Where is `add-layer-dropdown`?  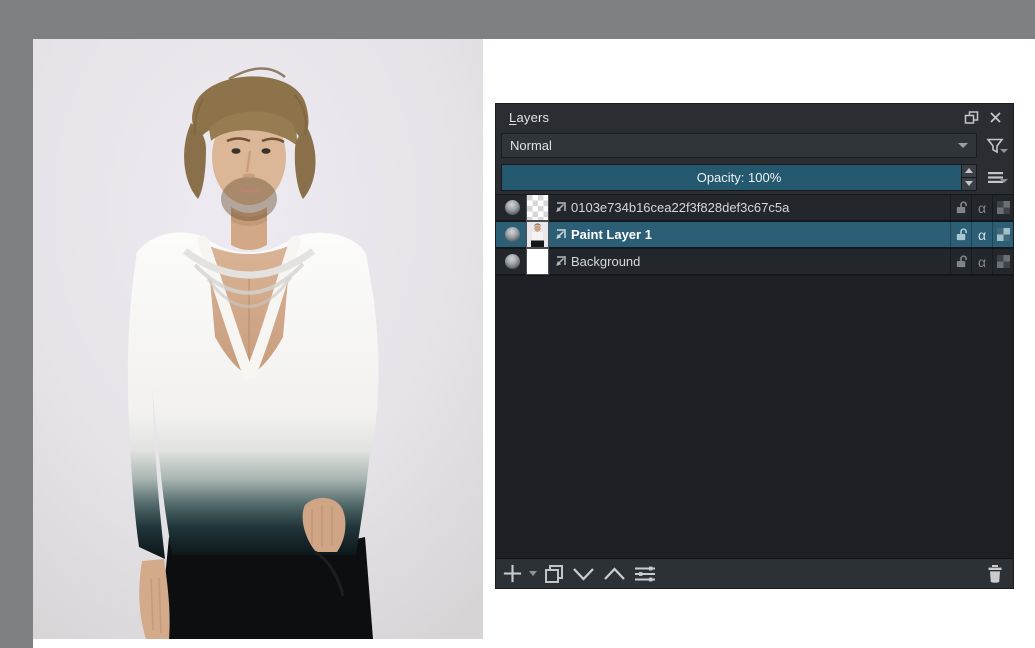 add-layer-dropdown is located at coordinates (533, 574).